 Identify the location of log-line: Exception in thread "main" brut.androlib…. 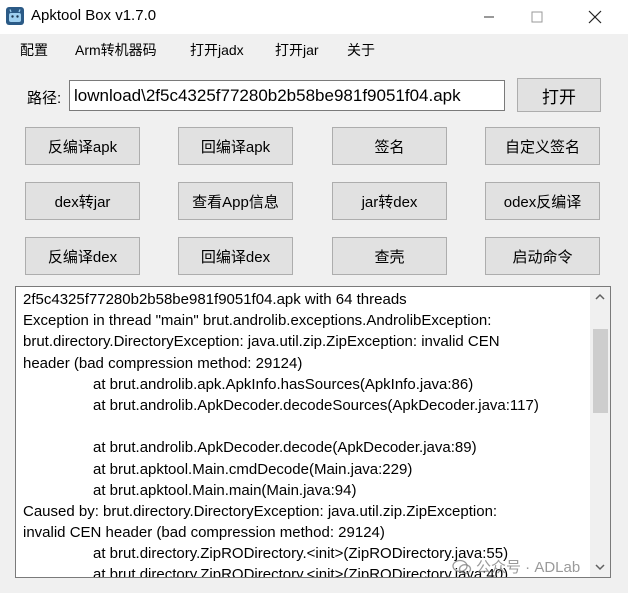
(257, 321).